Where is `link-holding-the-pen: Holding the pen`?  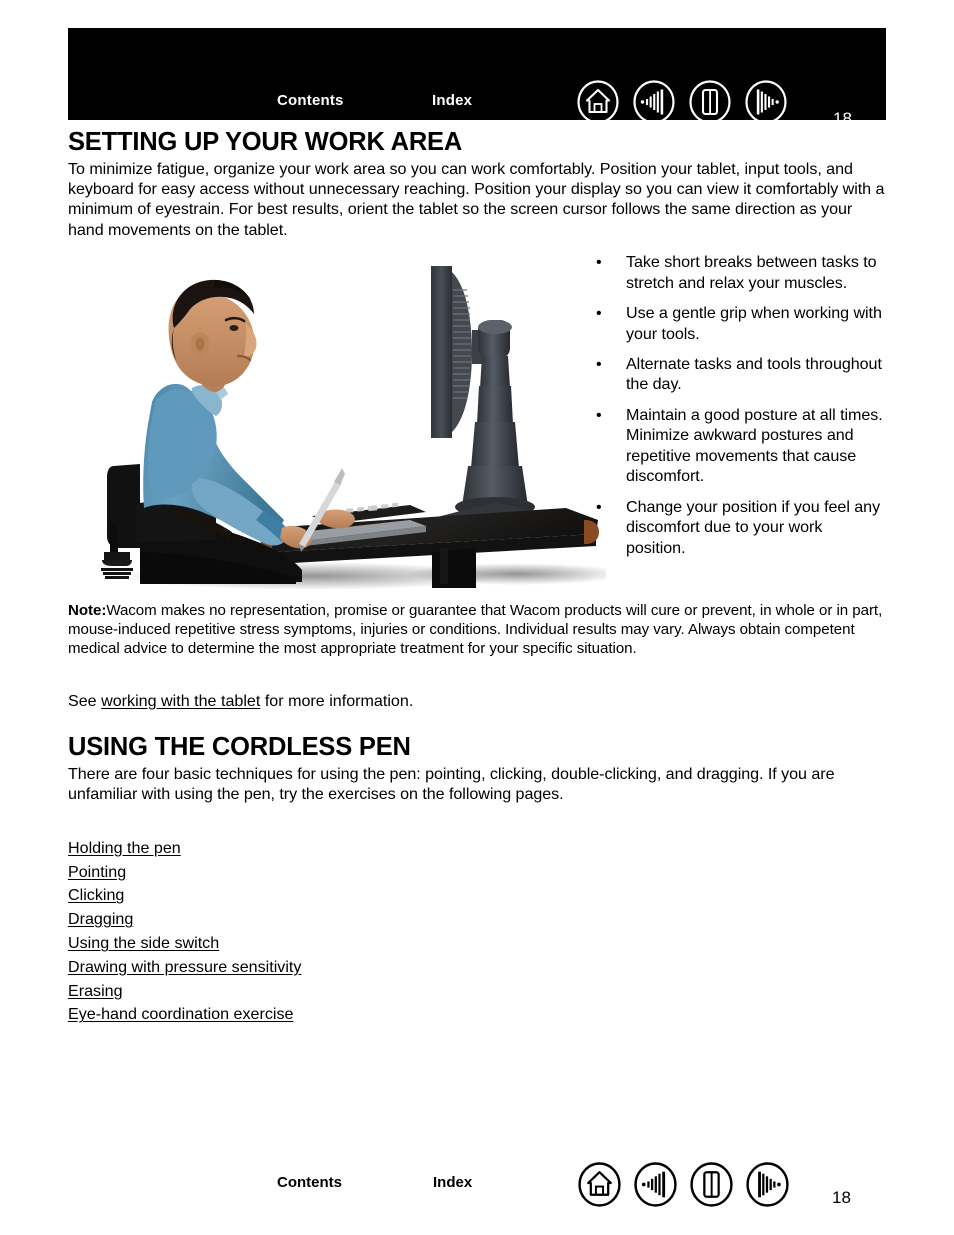 link-holding-the-pen: Holding the pen is located at coordinates (124, 849).